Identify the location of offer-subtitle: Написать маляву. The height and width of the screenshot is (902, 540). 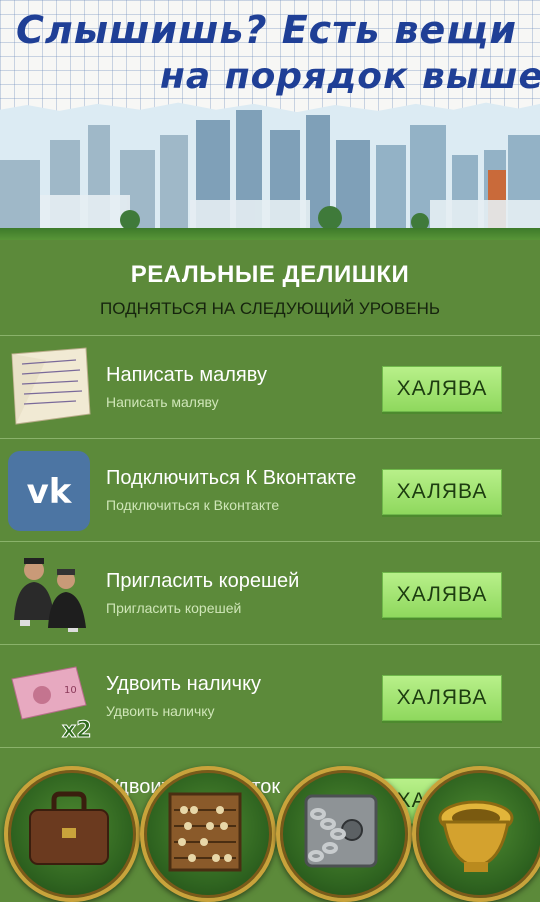
(162, 402).